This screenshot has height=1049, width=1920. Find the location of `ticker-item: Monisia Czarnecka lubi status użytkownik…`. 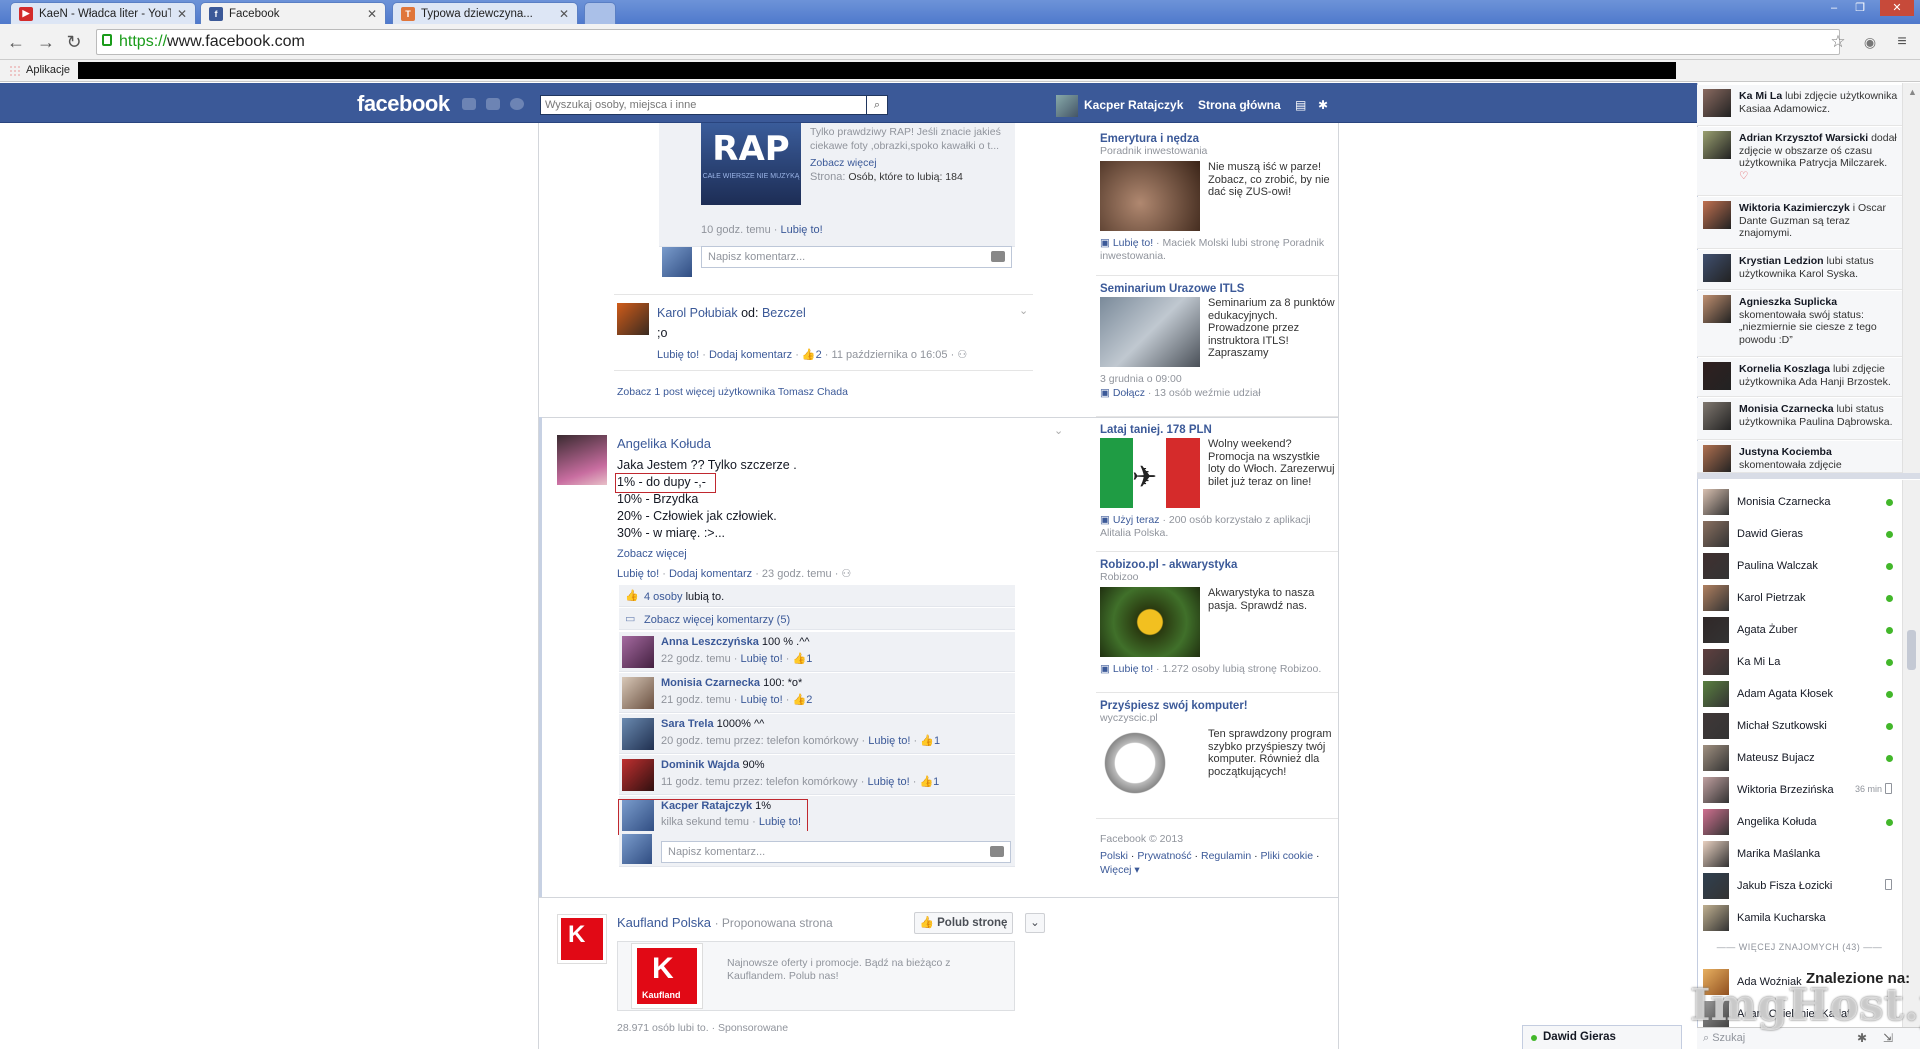

ticker-item: Monisia Czarnecka lubi status użytkownik… is located at coordinates (1799, 419).